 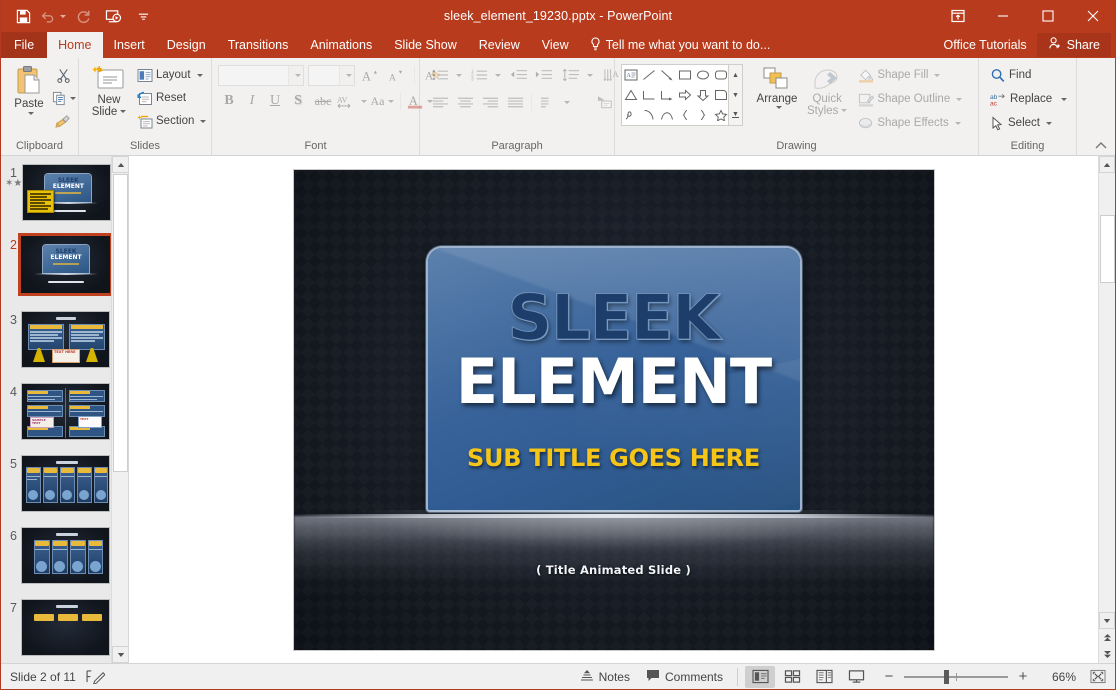 I want to click on shape-rounded-rectangle, so click(x=721, y=75).